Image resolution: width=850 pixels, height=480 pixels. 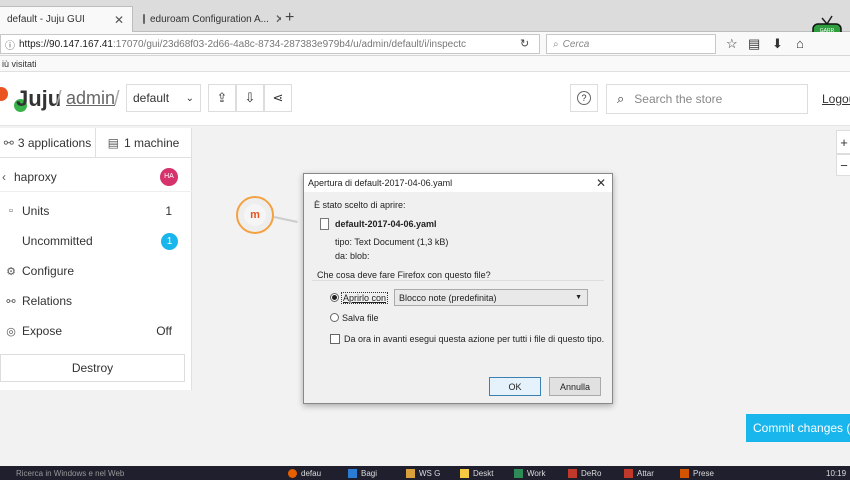 I want to click on units-label: Units, so click(x=36, y=211).